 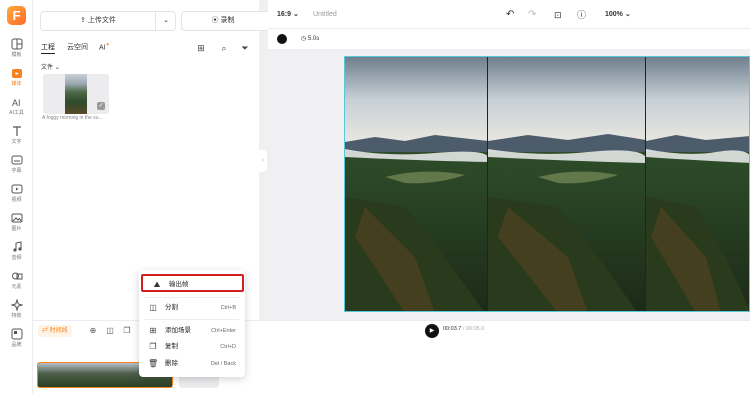 I want to click on tab-ai: AI✦, so click(x=104, y=46).